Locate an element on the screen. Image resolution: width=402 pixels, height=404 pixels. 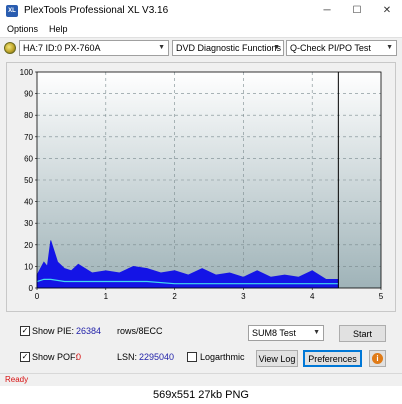
app-logo-icon: XL is located at coordinates (12, 10).